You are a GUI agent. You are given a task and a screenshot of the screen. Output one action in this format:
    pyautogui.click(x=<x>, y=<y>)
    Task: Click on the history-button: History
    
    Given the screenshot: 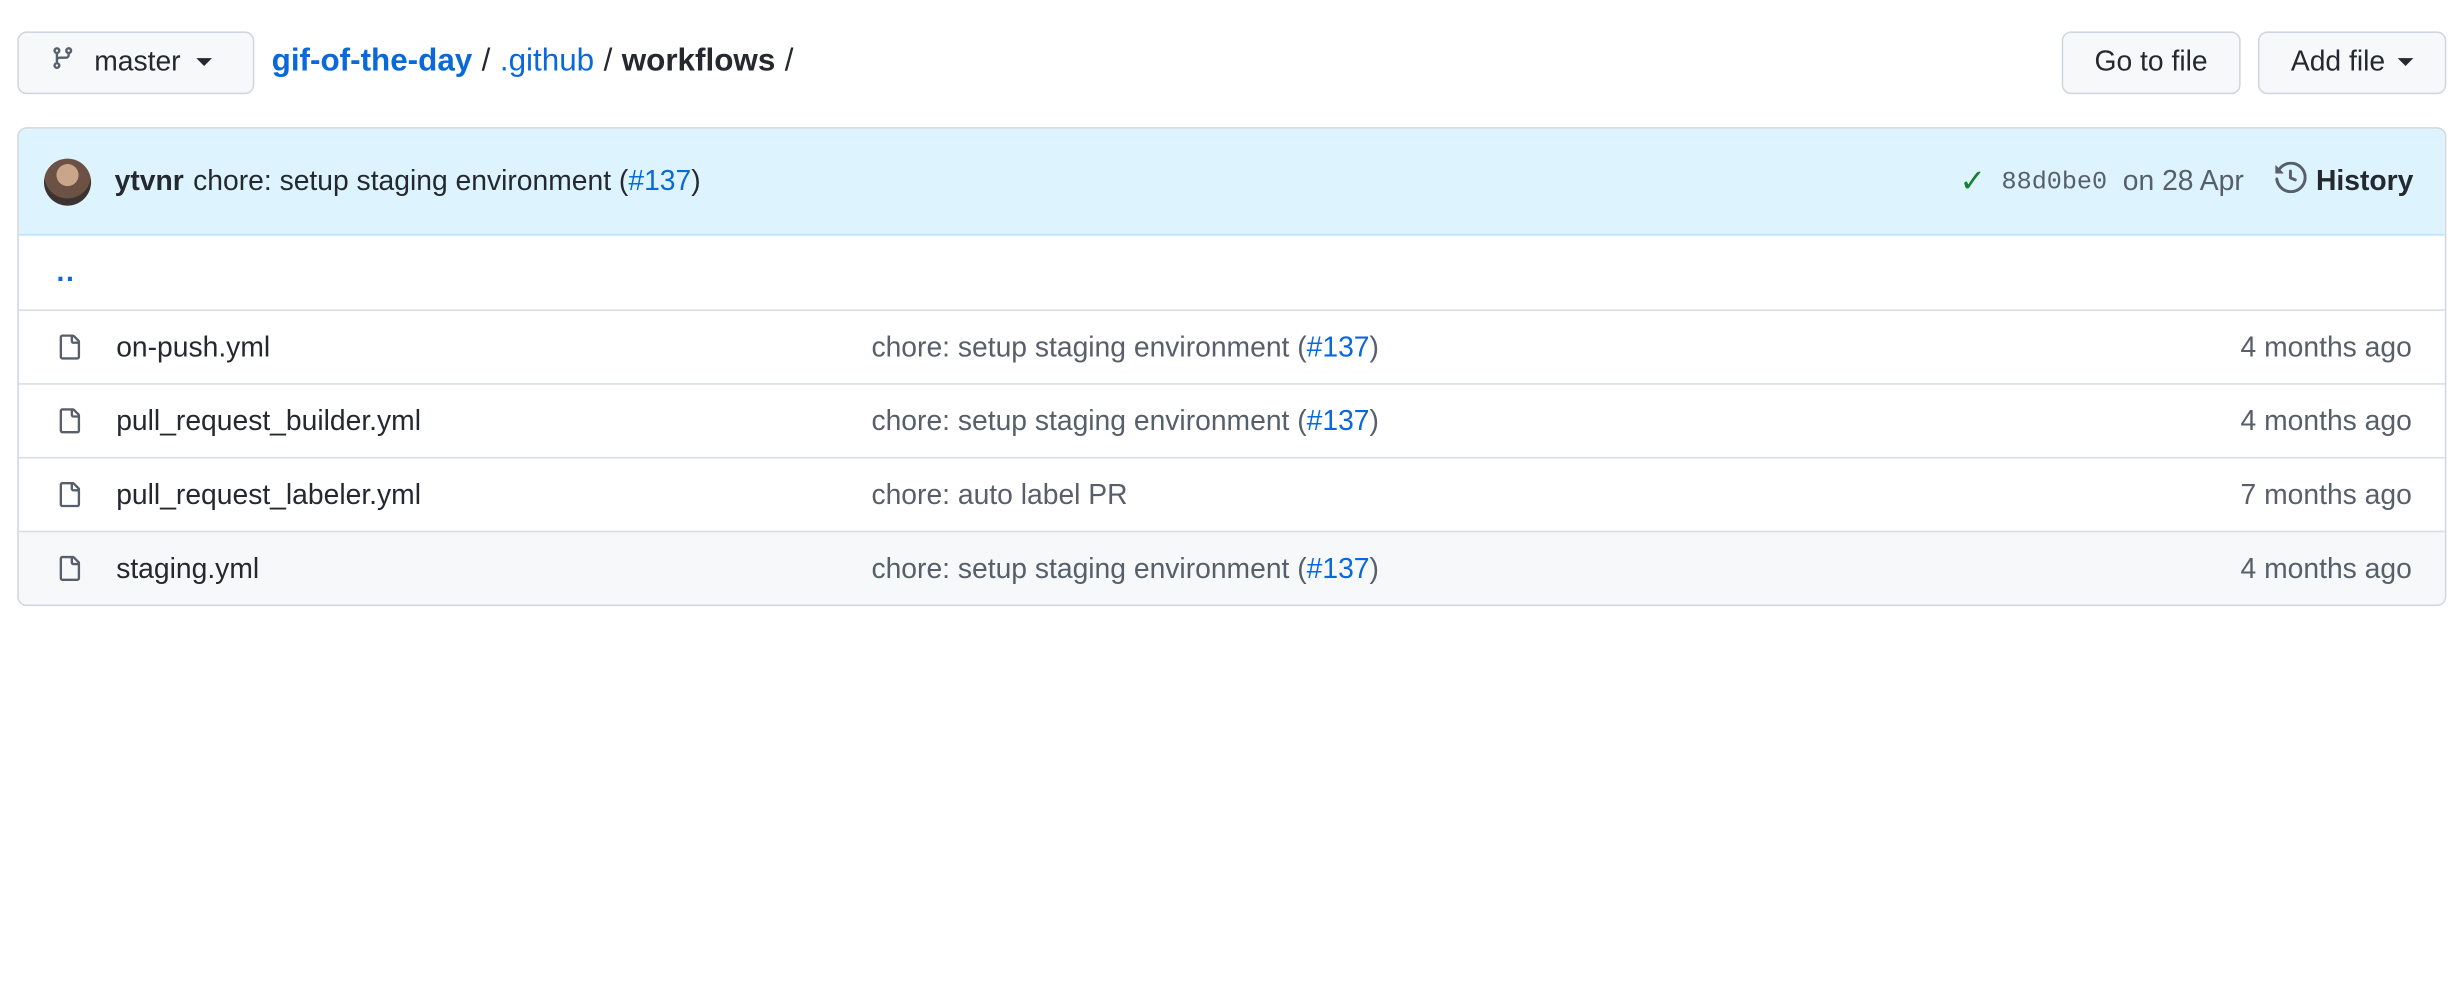 What is the action you would take?
    pyautogui.click(x=2344, y=181)
    